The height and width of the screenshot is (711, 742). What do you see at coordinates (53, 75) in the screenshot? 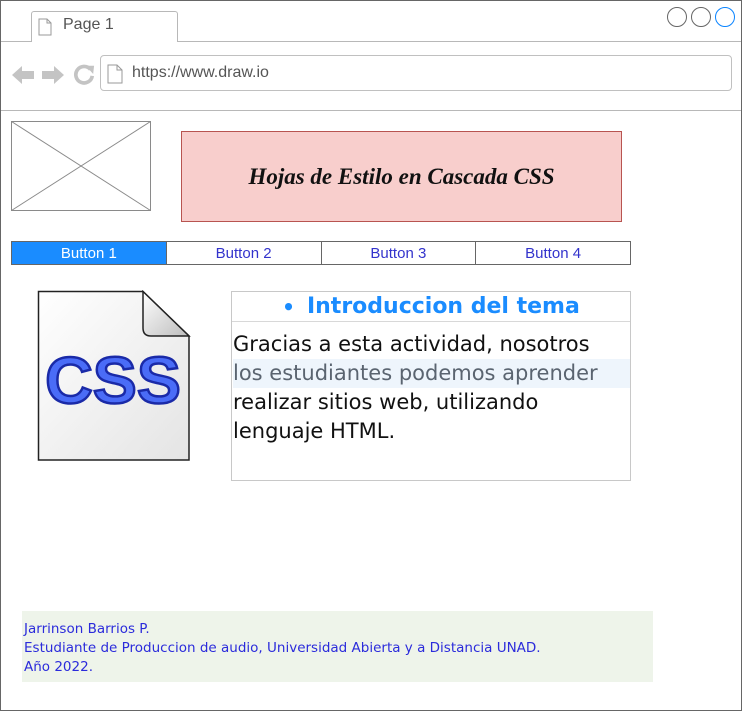
I see `arrow-right-icon` at bounding box center [53, 75].